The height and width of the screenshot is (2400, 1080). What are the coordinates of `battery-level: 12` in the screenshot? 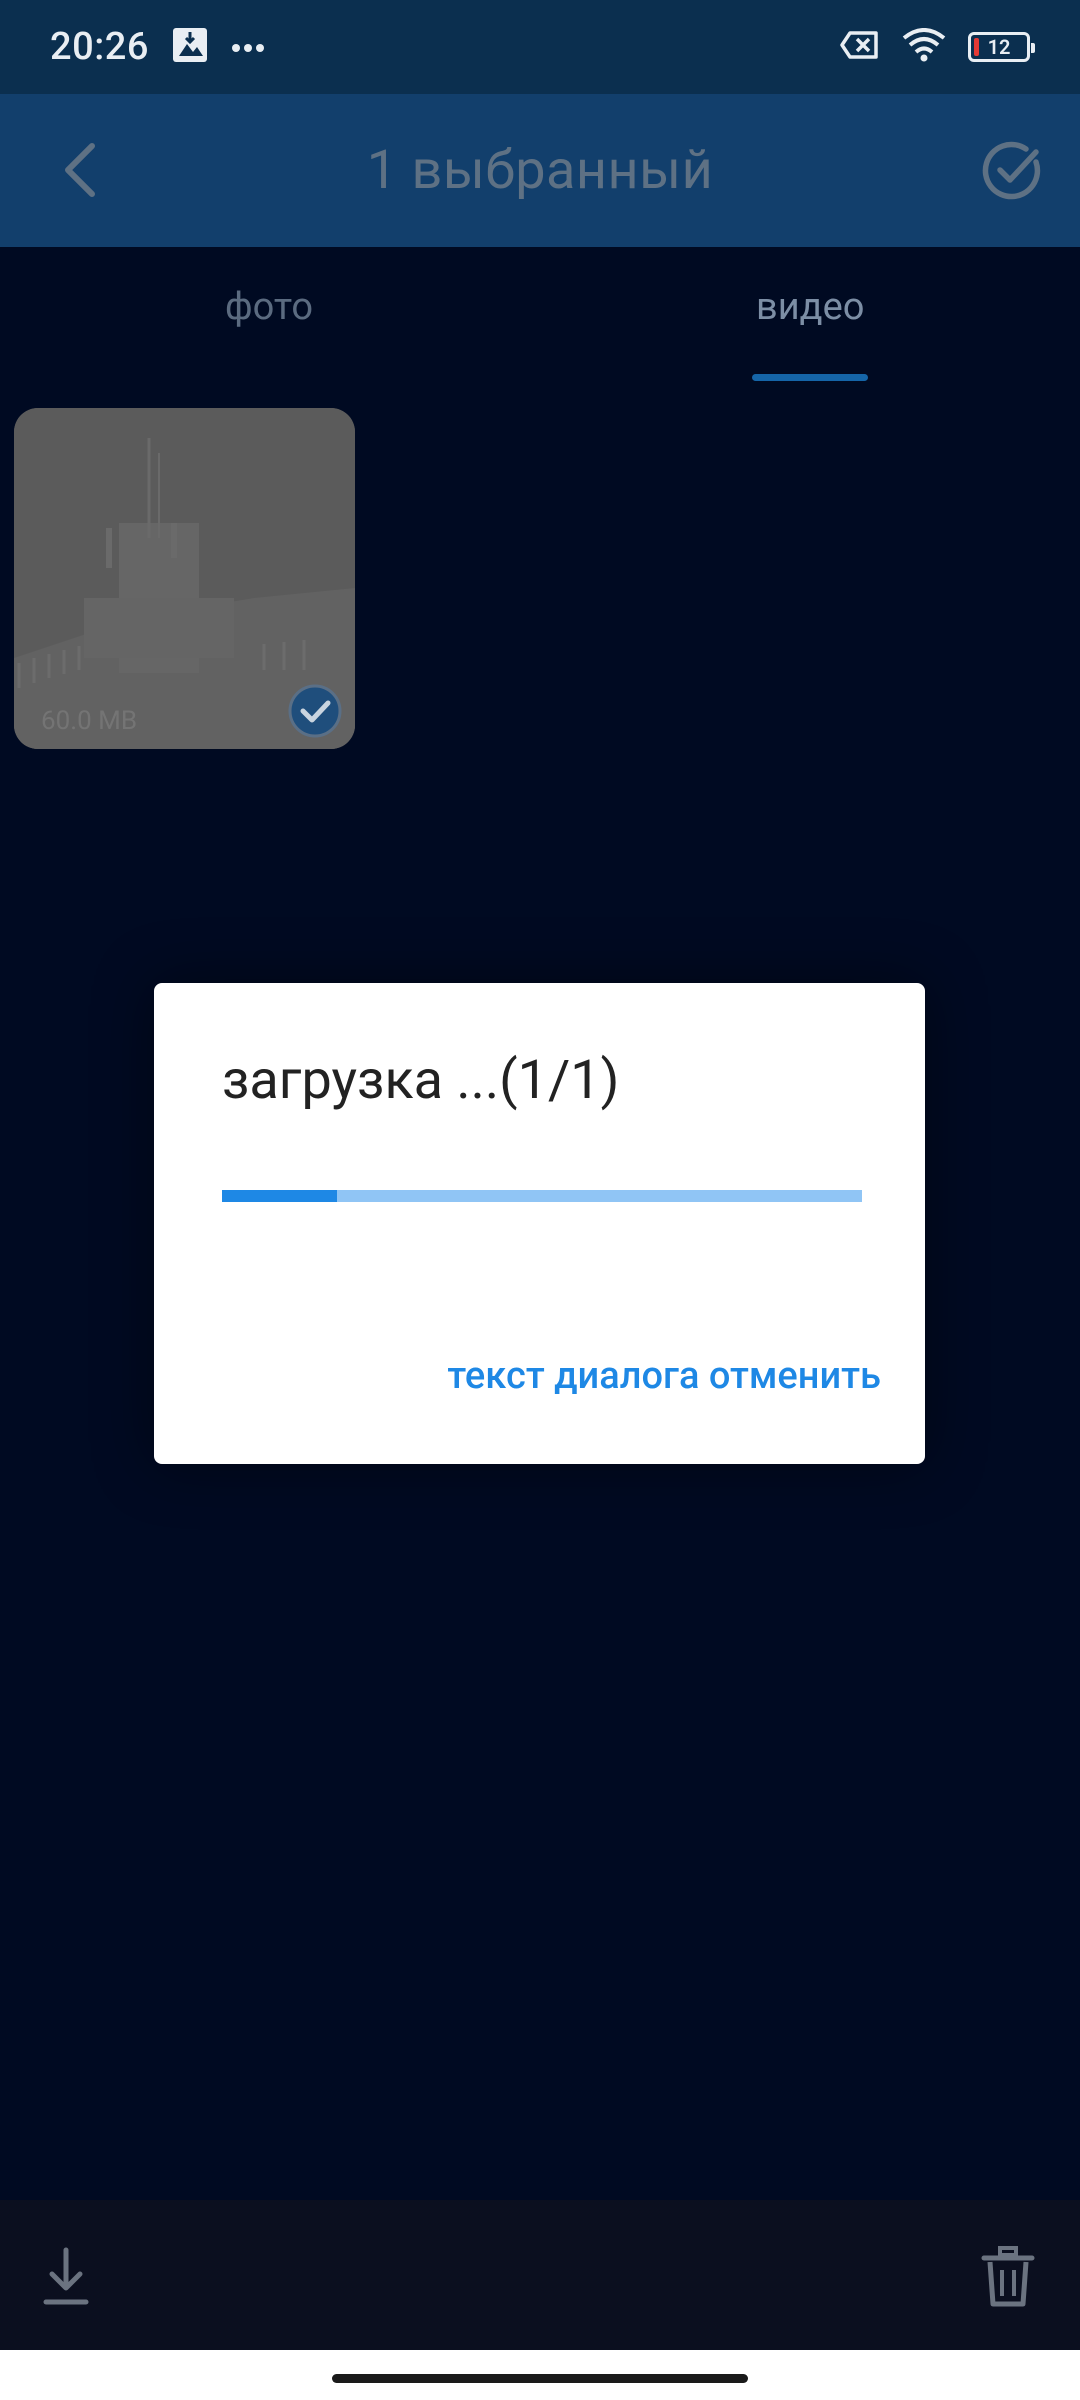 It's located at (999, 47).